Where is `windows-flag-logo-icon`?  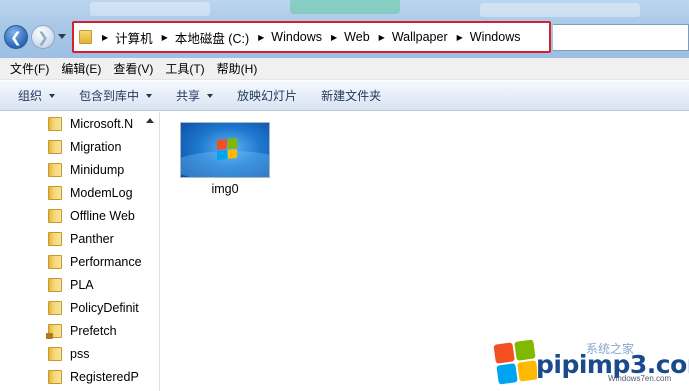
windows-flag-logo-icon is located at coordinates (516, 362).